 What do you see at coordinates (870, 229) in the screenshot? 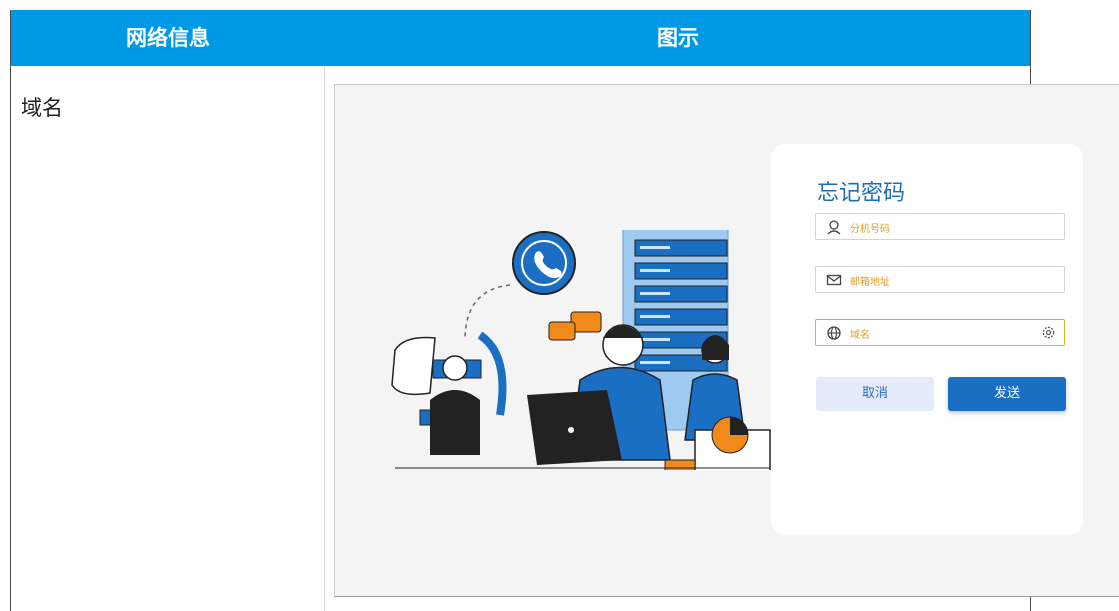
I see `extension-number-placeholder: 分机号码` at bounding box center [870, 229].